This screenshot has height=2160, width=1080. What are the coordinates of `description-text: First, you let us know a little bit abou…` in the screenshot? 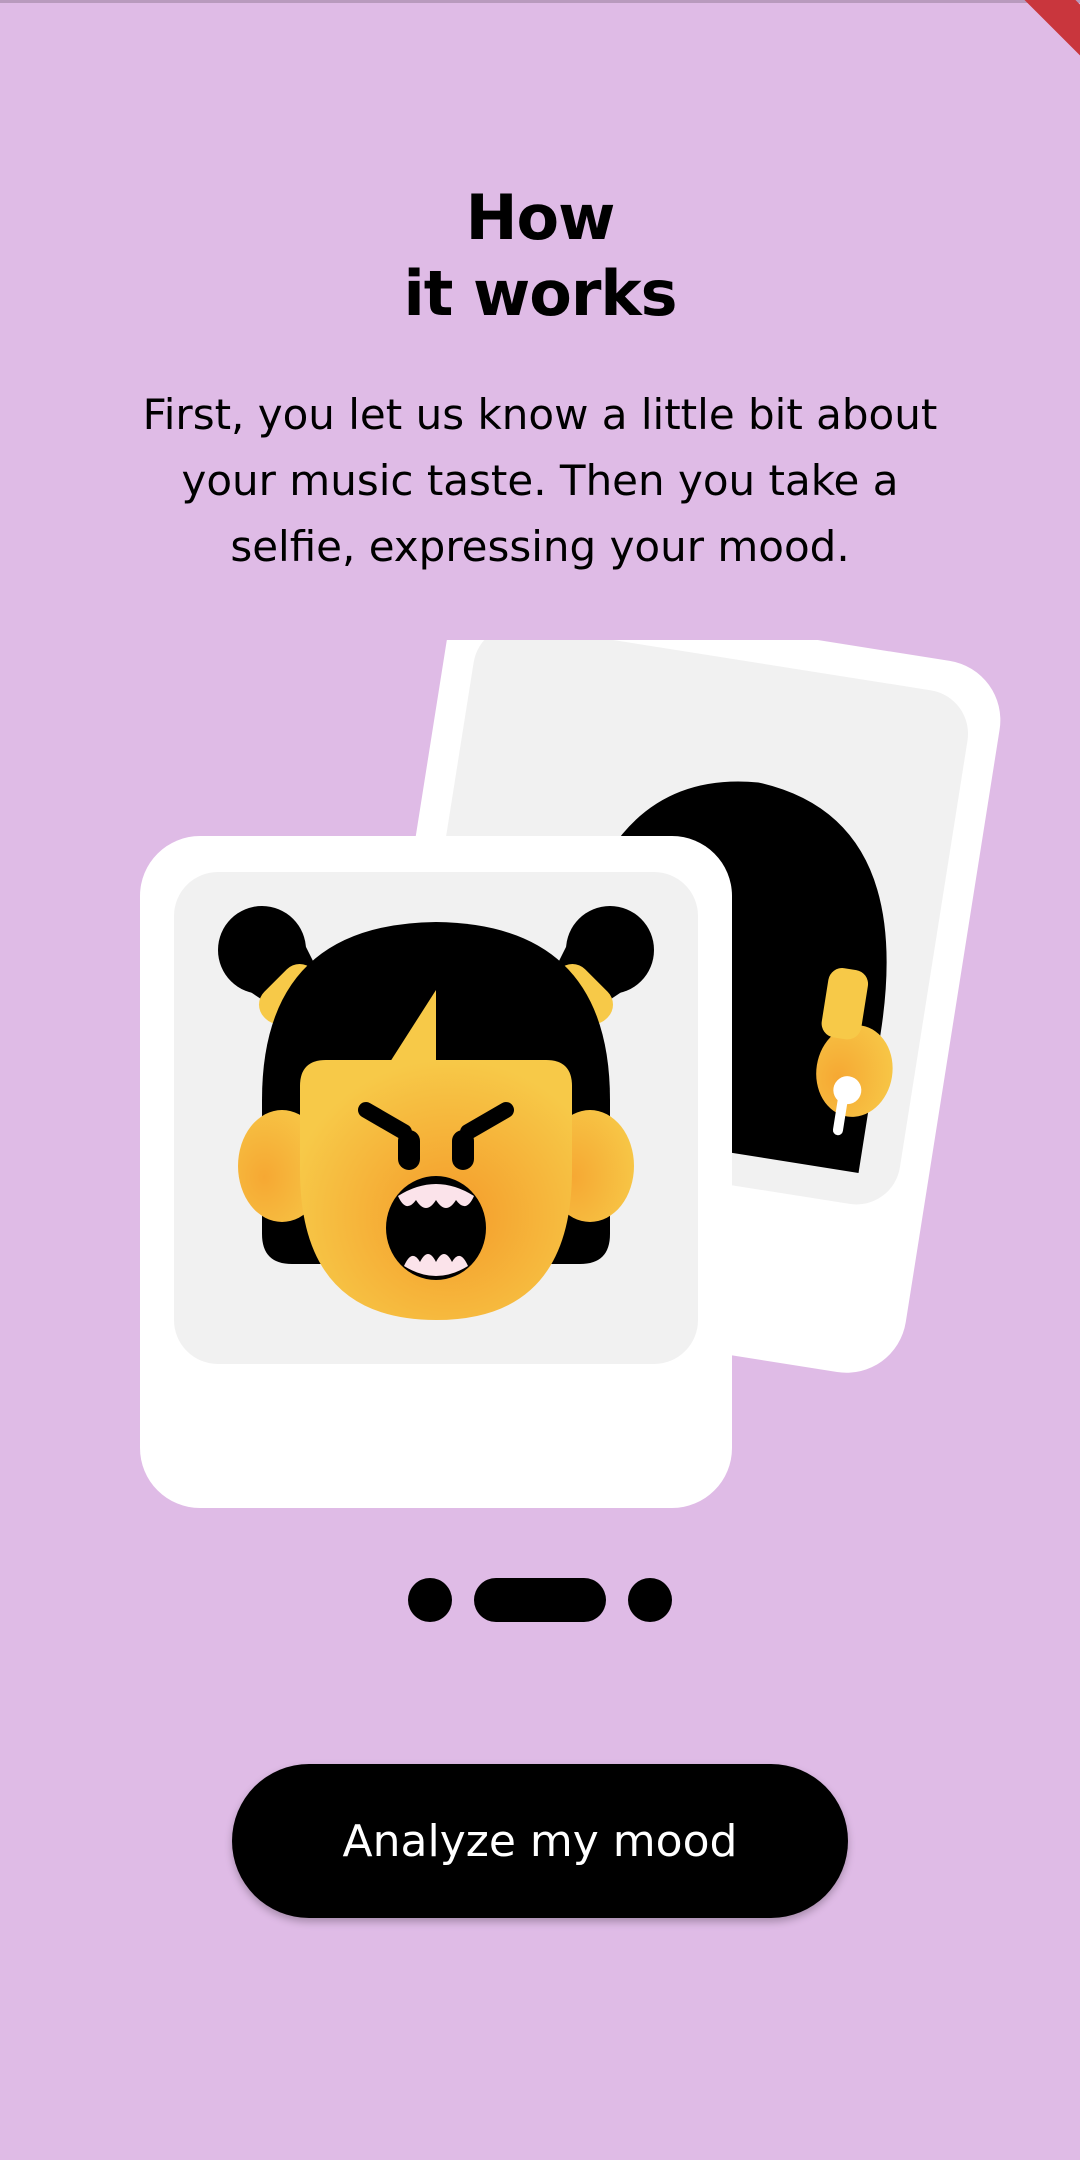 It's located at (540, 480).